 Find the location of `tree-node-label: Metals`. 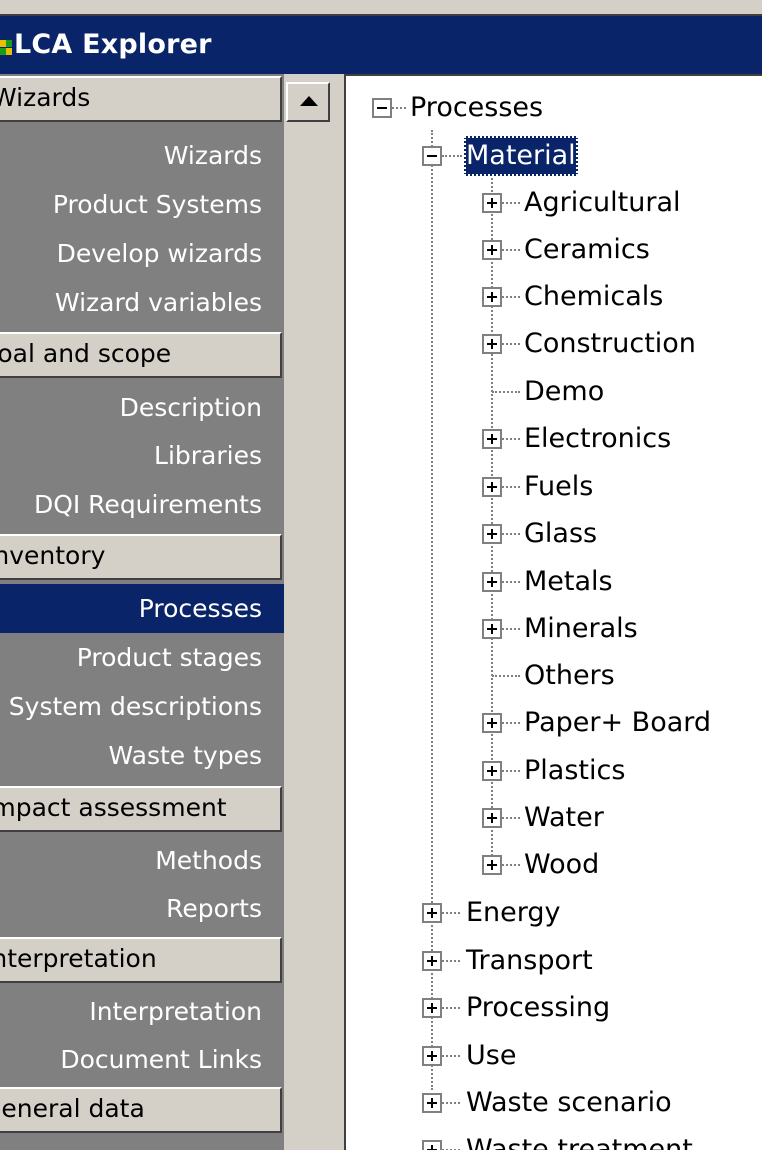

tree-node-label: Metals is located at coordinates (568, 581).